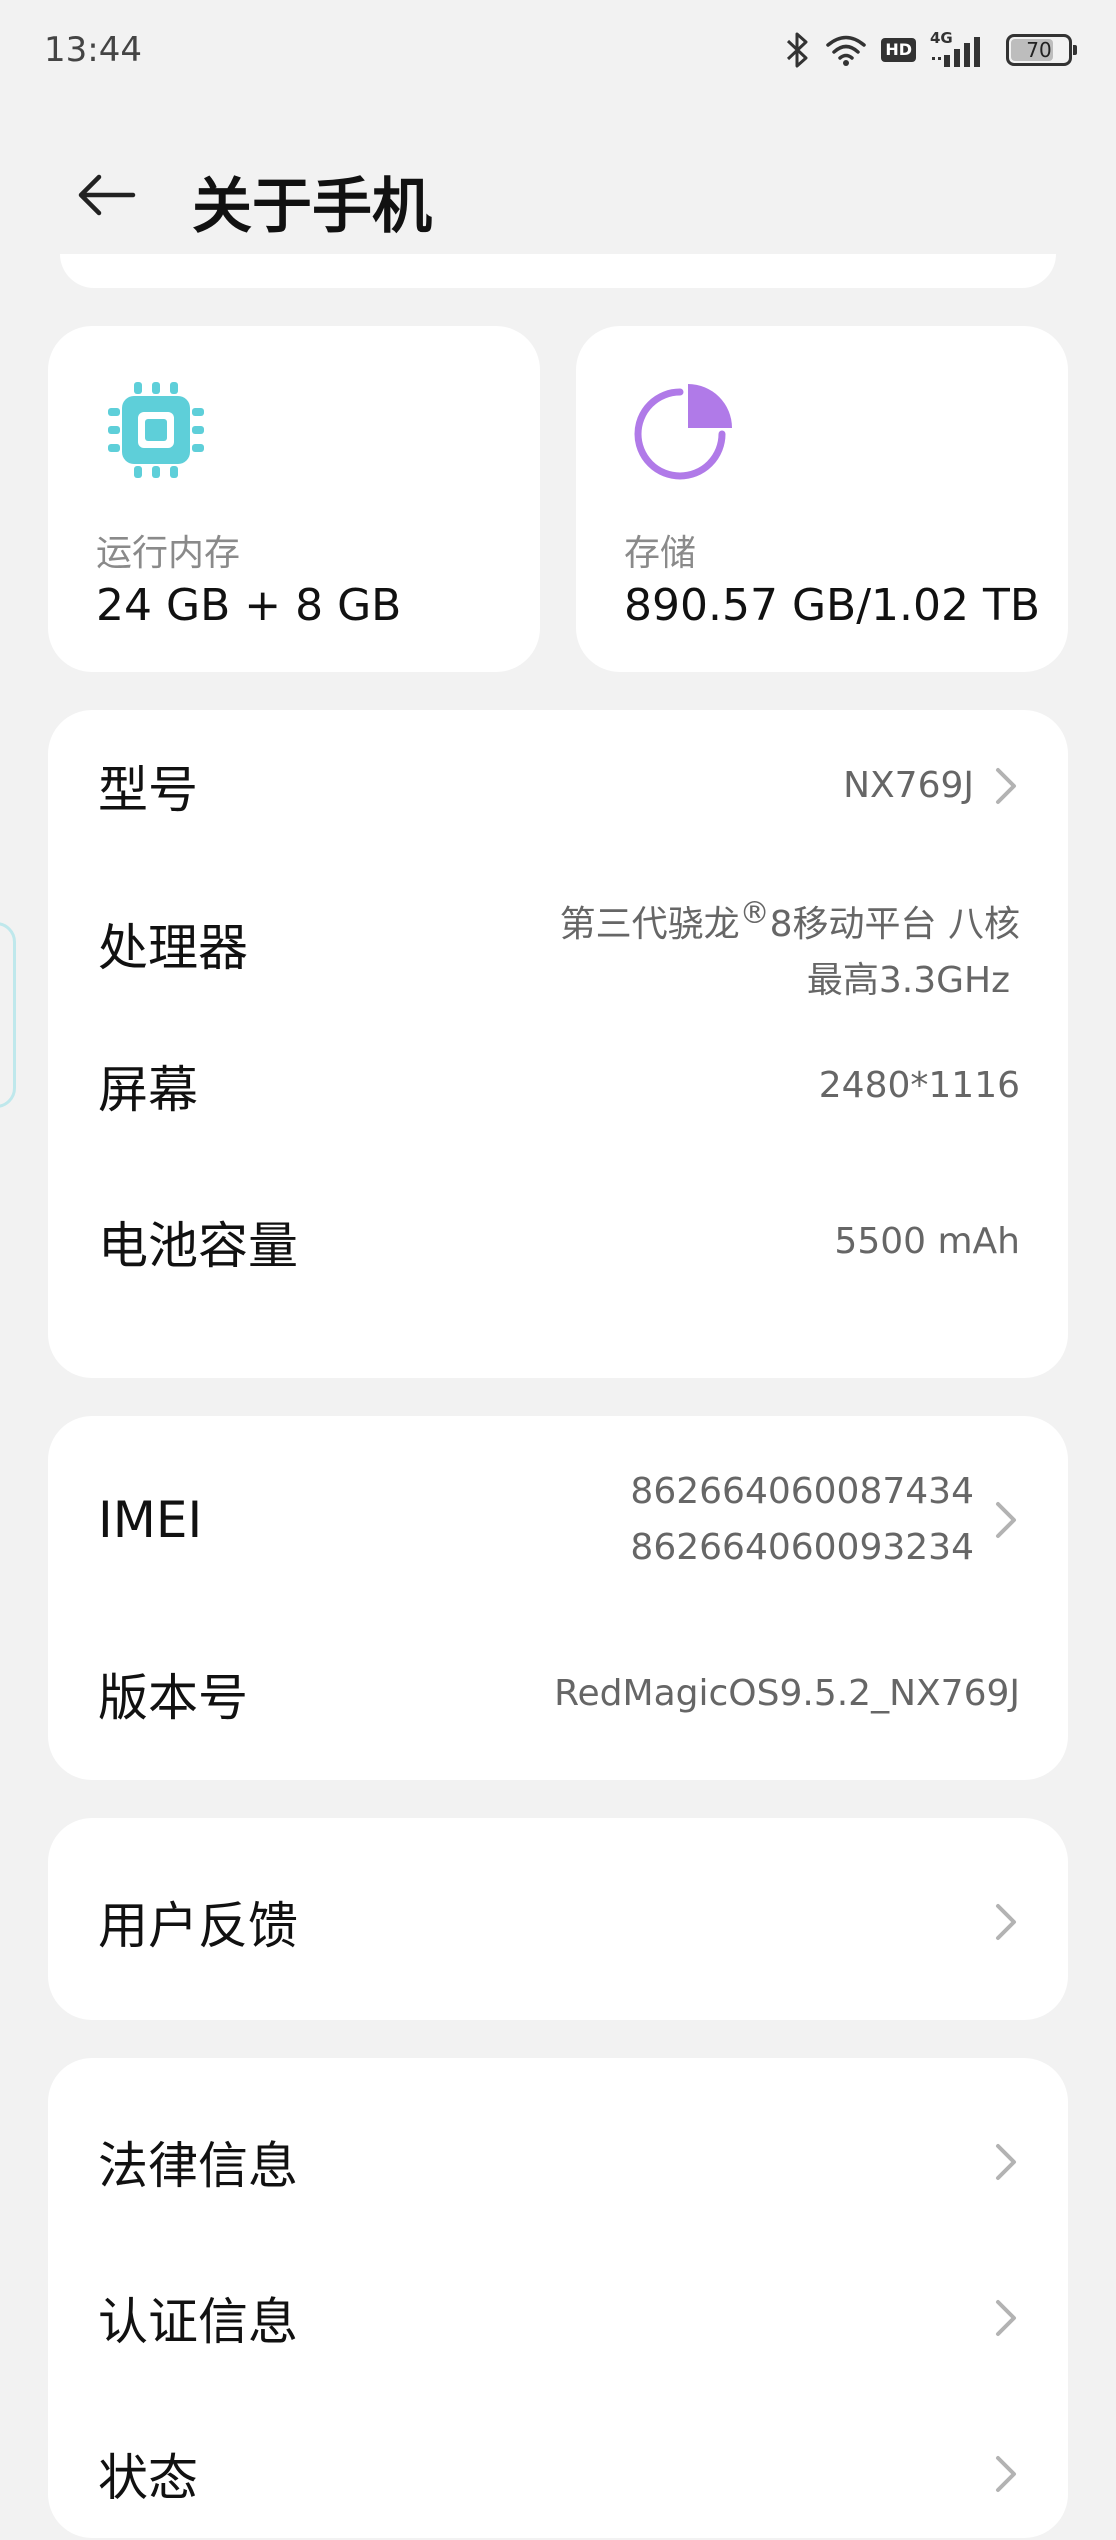 This screenshot has height=2540, width=1116. Describe the element at coordinates (798, 50) in the screenshot. I see `bluetooth-icon` at that location.